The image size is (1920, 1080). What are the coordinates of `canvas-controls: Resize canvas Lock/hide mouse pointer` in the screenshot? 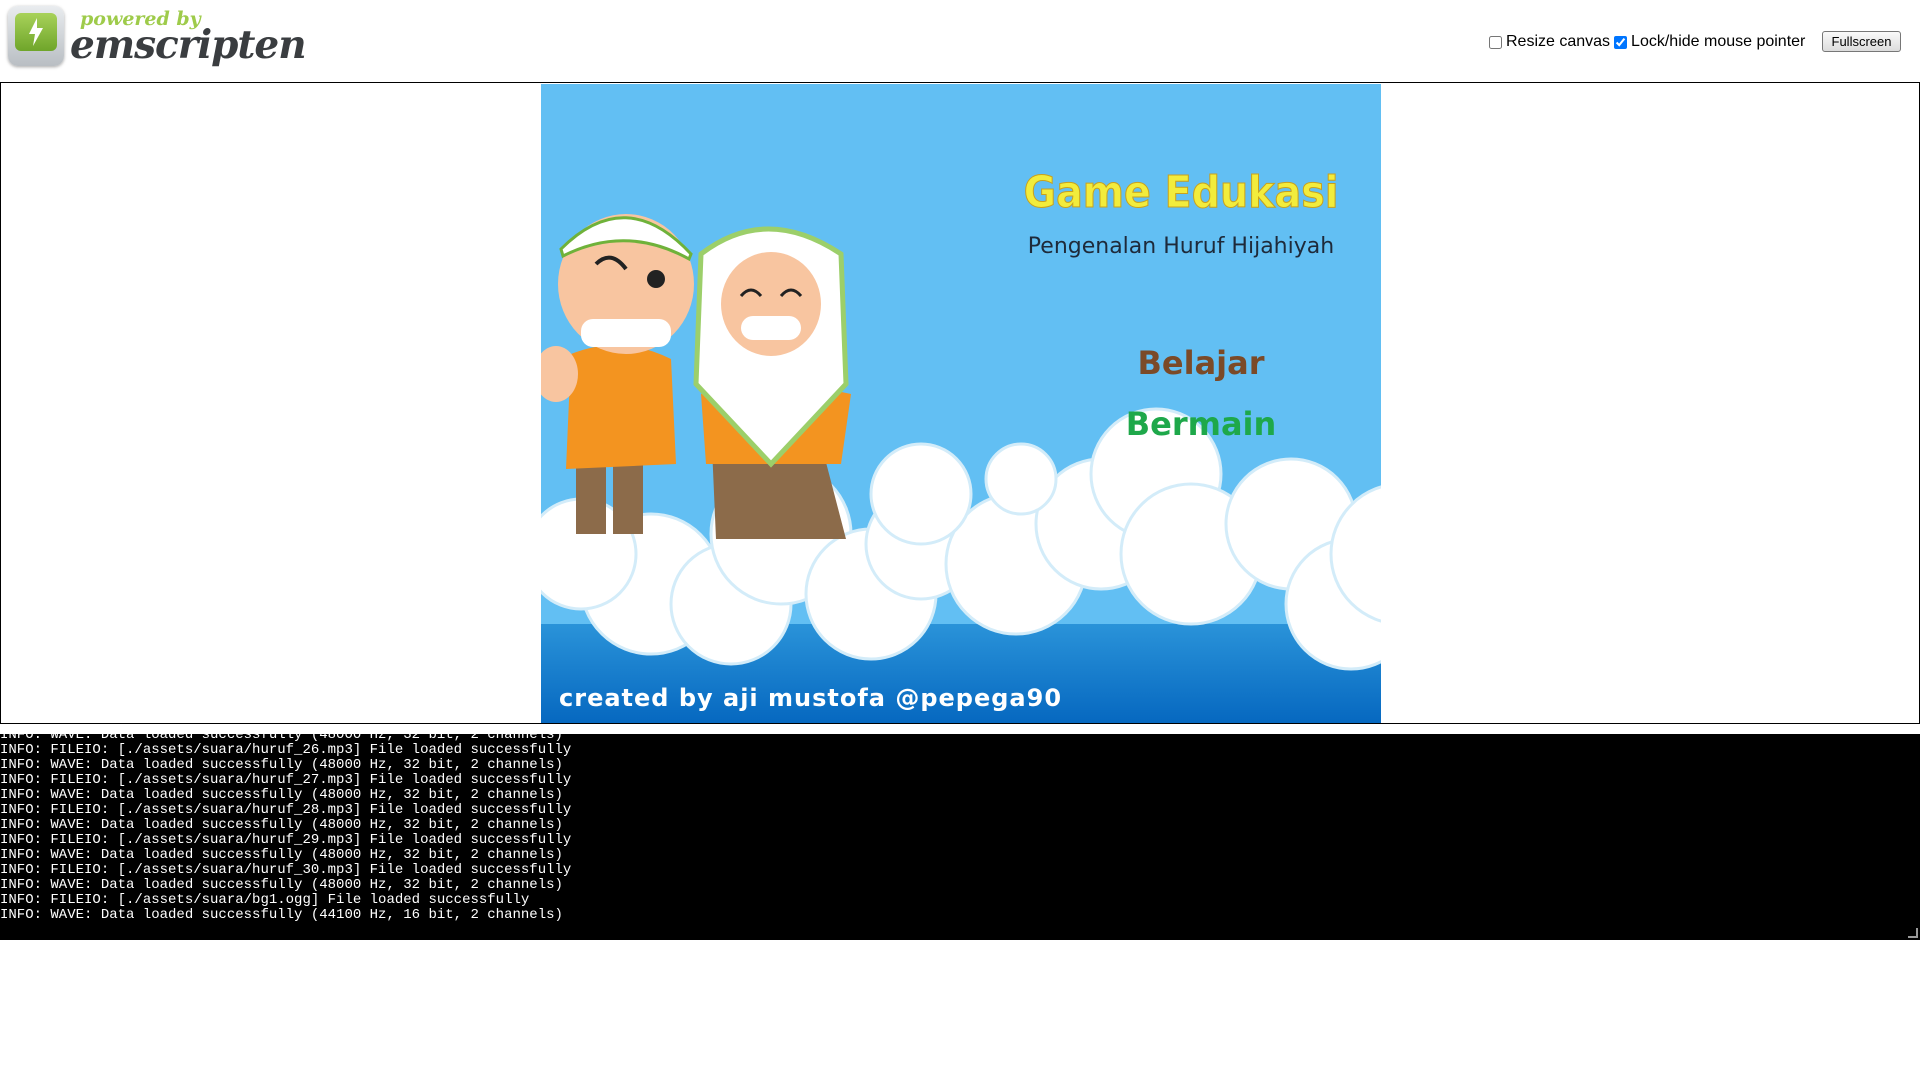 It's located at (1649, 42).